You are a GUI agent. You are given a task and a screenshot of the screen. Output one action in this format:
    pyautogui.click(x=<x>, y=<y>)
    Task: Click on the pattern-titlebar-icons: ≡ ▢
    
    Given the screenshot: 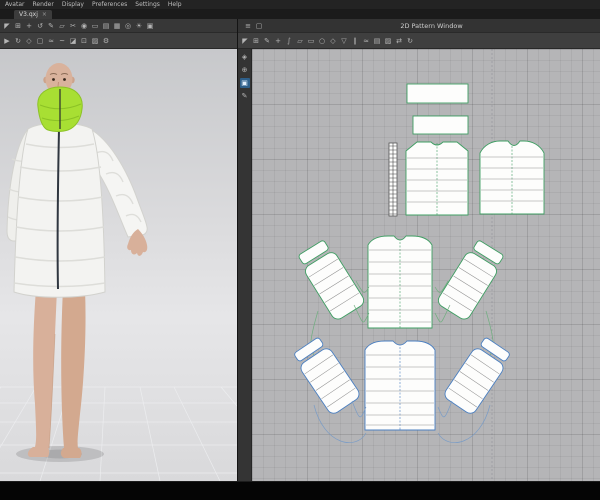 What is the action you would take?
    pyautogui.click(x=253, y=26)
    